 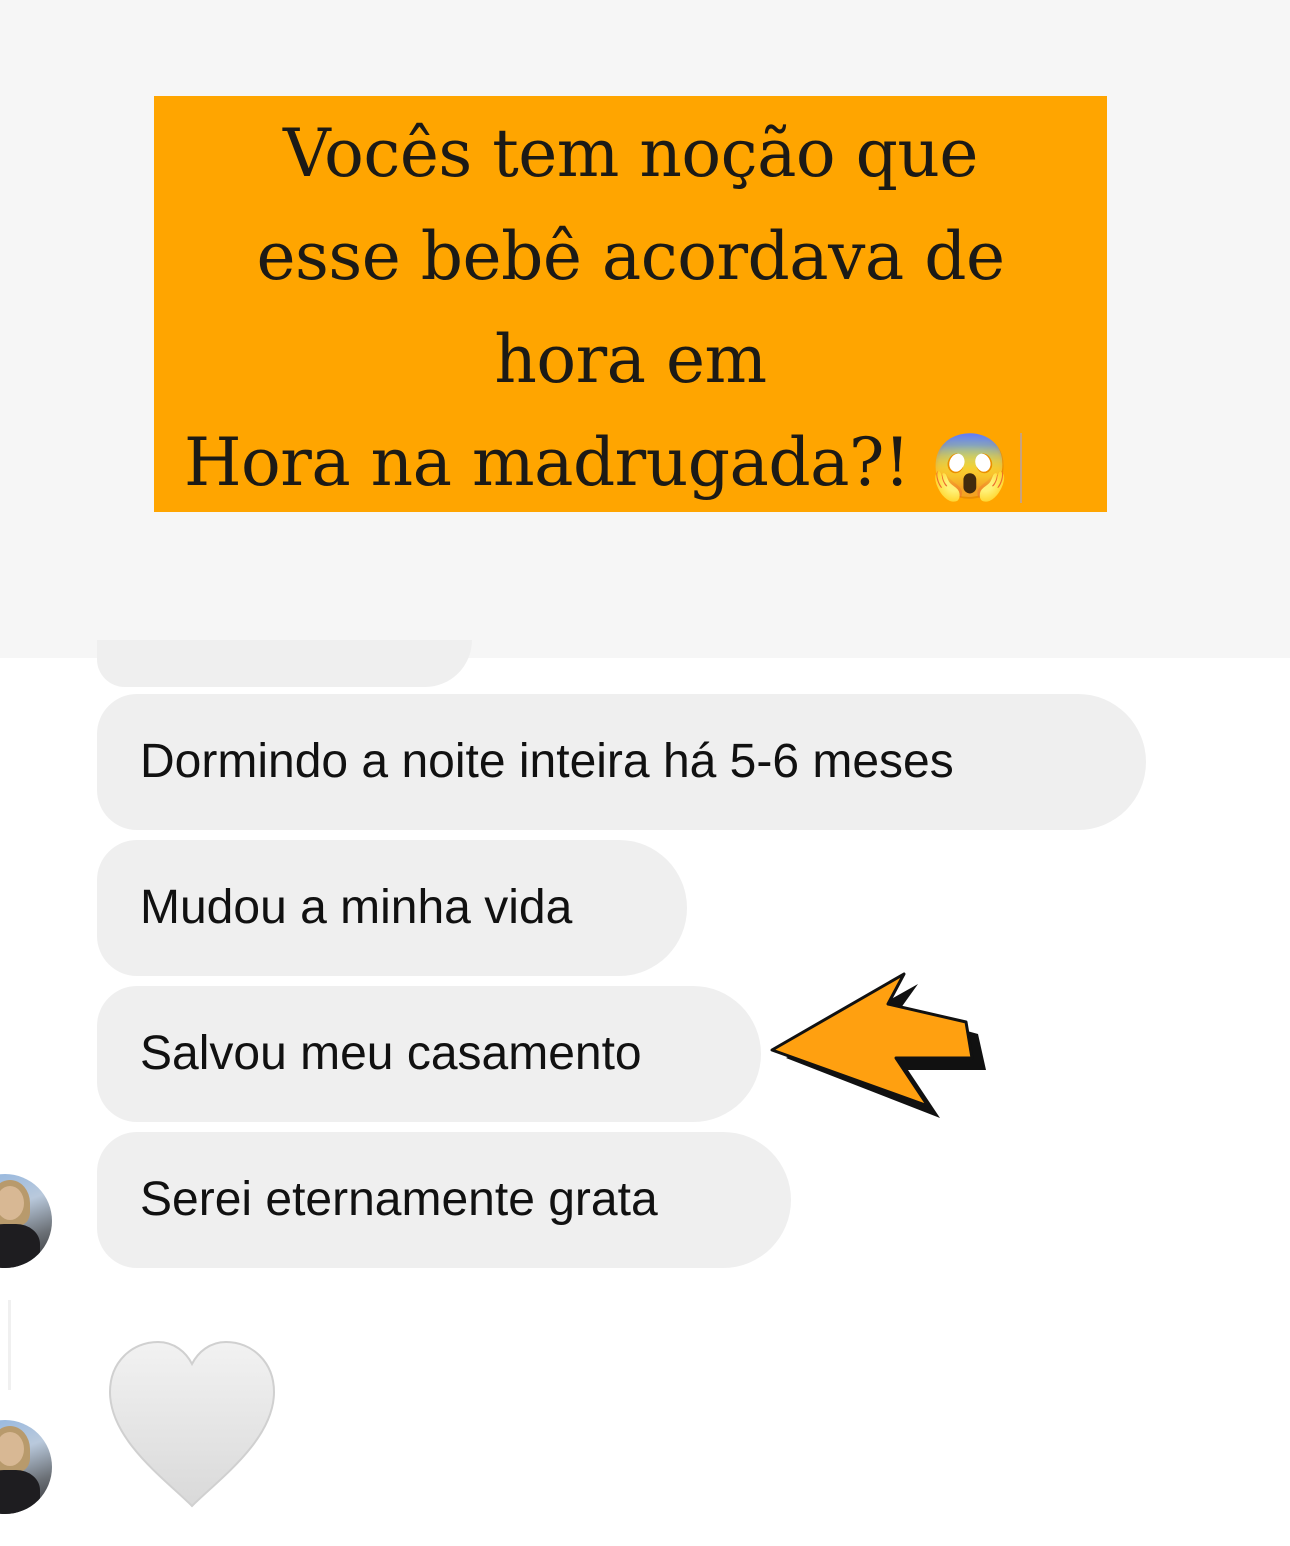 What do you see at coordinates (9, 1345) in the screenshot?
I see `divider` at bounding box center [9, 1345].